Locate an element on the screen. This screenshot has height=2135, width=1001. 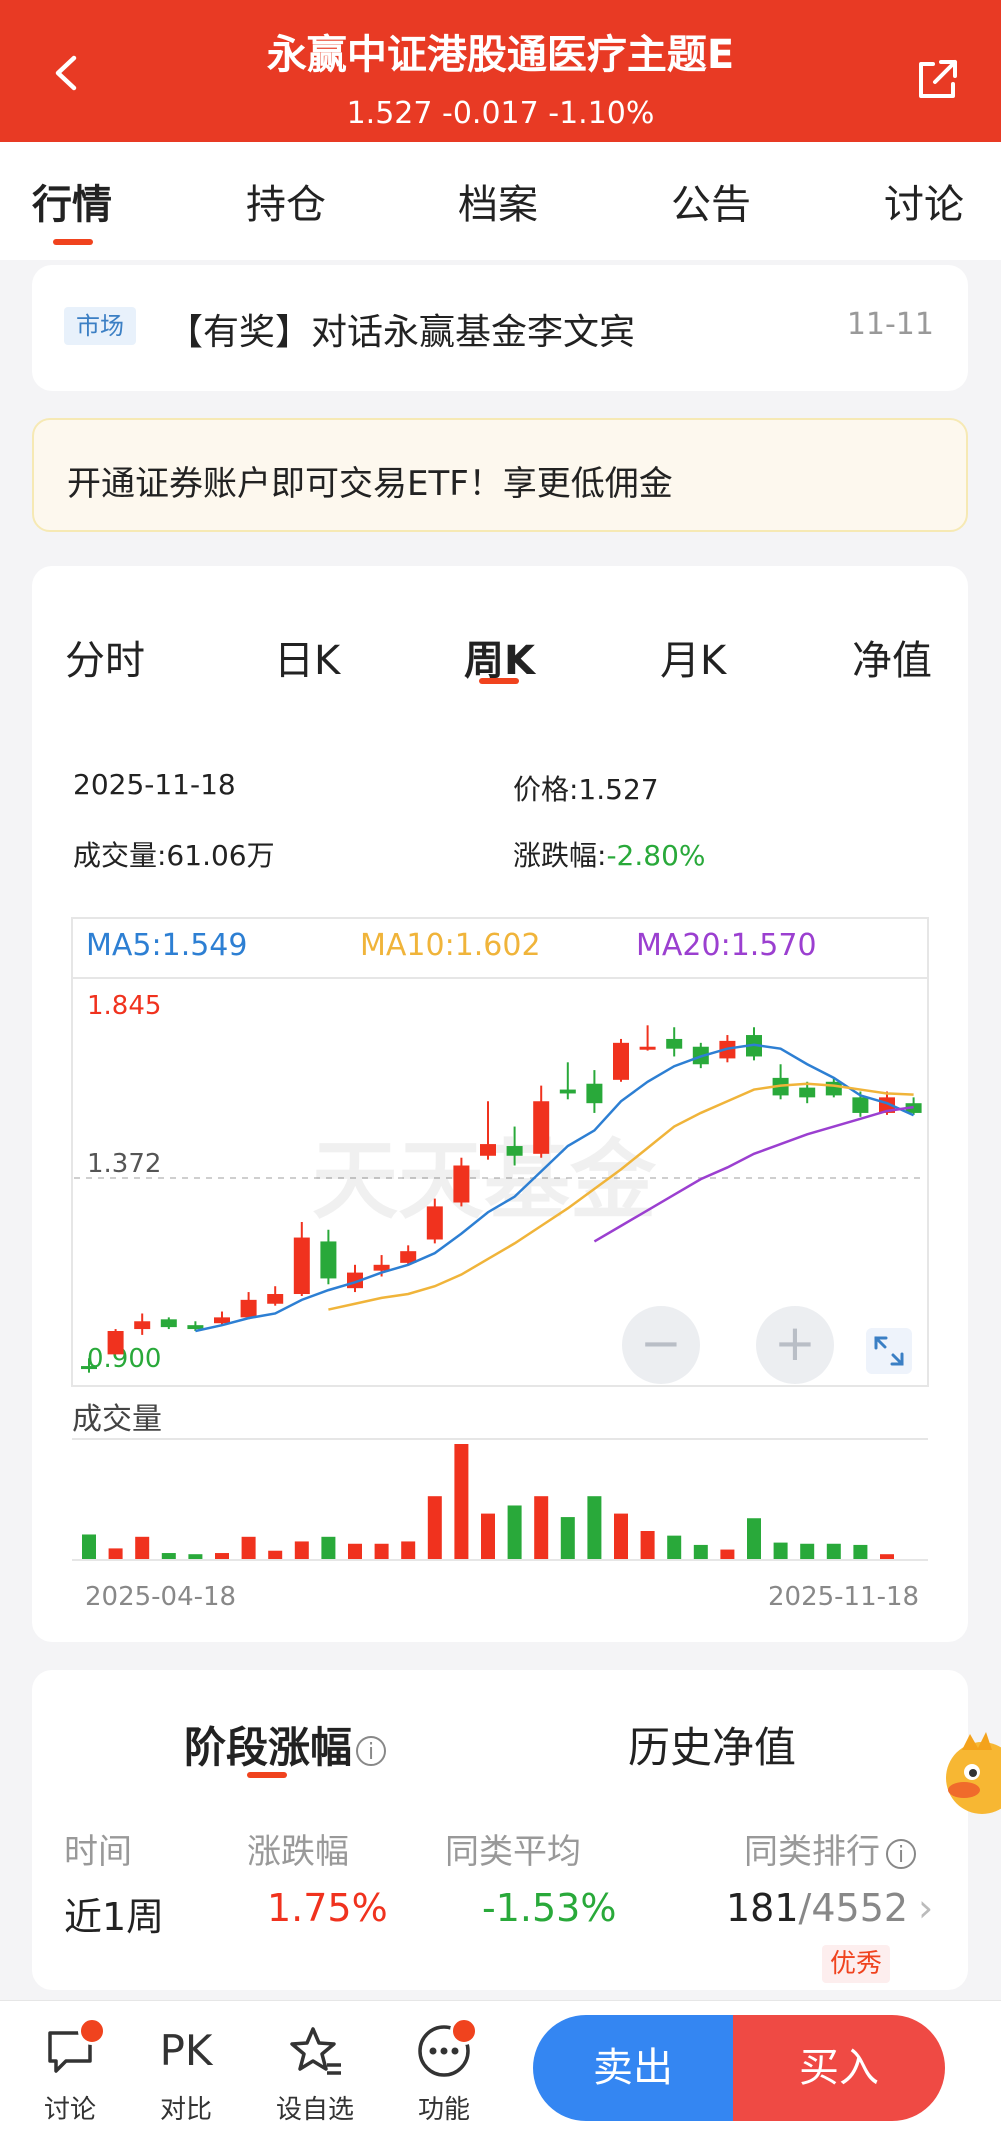
bottom-bar: 讨论 PK 对比 设自选 功能 卖出 买入 is located at coordinates (500, 2067).